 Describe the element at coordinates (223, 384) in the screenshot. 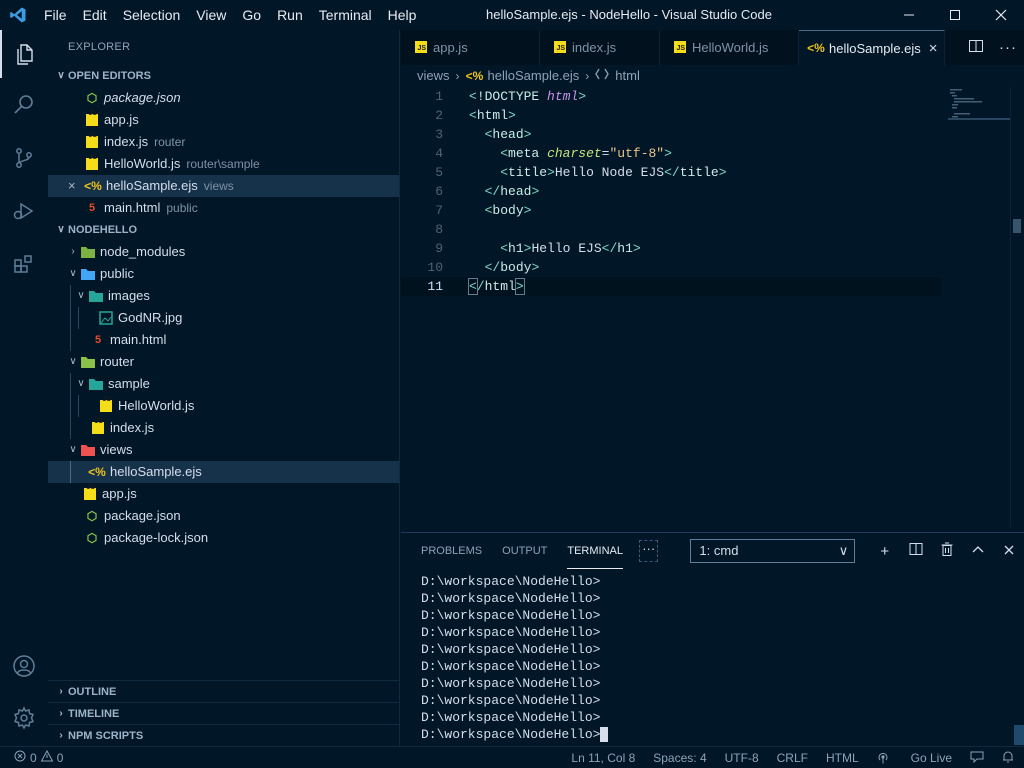

I see `tree-folder: ∨ sample` at that location.